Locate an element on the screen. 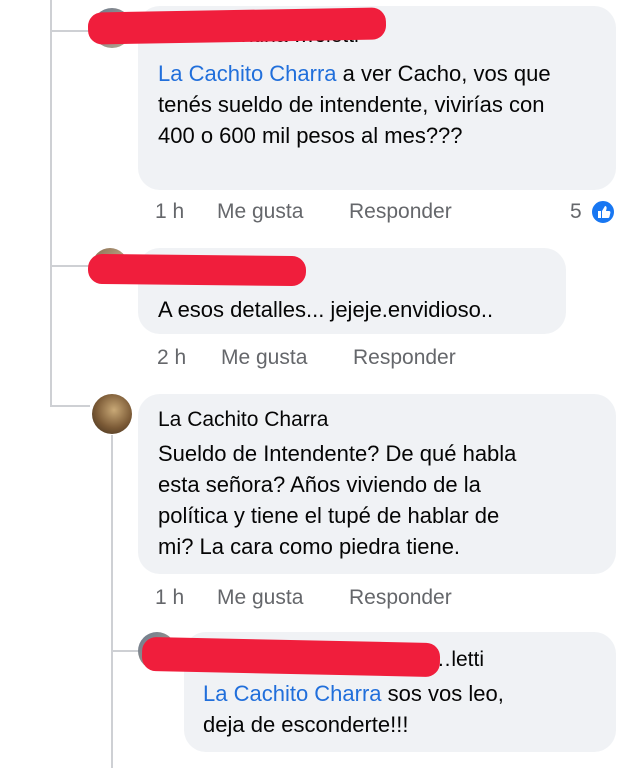 This screenshot has height=768, width=634. comment-body: sos vos leo, is located at coordinates (442, 693).